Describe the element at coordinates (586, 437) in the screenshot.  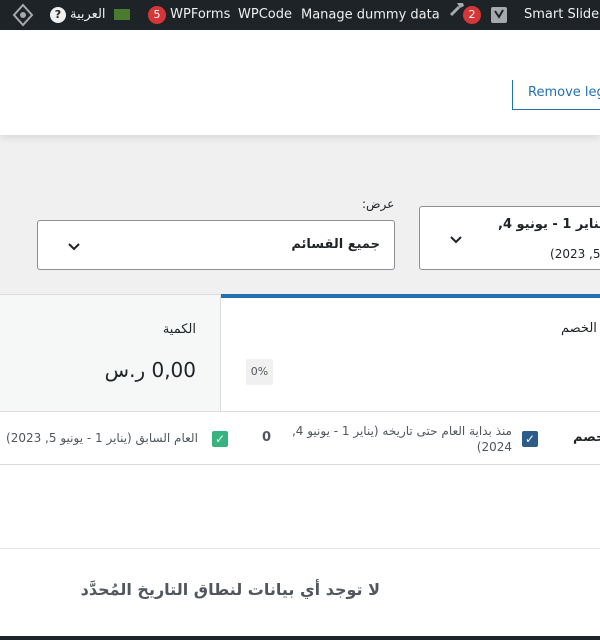
I see `legend-title: خصم` at that location.